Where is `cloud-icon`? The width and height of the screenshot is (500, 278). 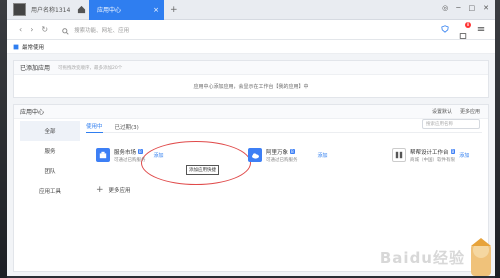
cloud-icon is located at coordinates (255, 155).